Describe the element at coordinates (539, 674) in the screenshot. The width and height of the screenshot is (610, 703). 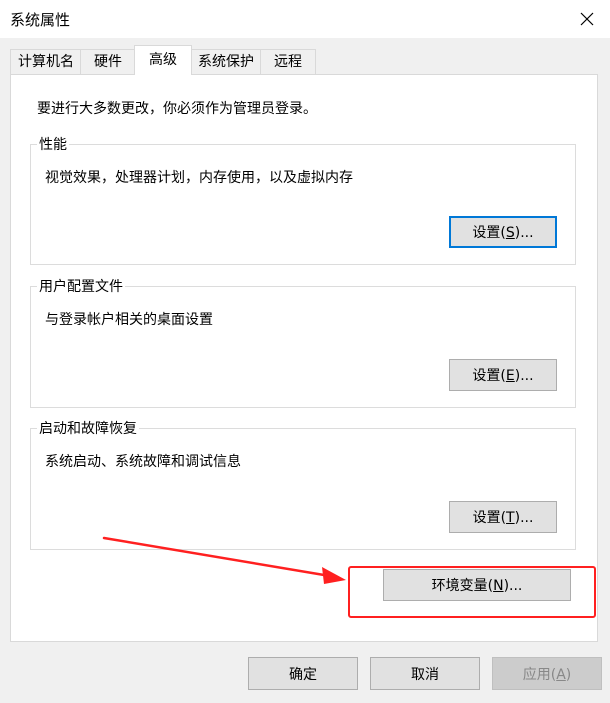
I see `apply-label: 应用(` at that location.